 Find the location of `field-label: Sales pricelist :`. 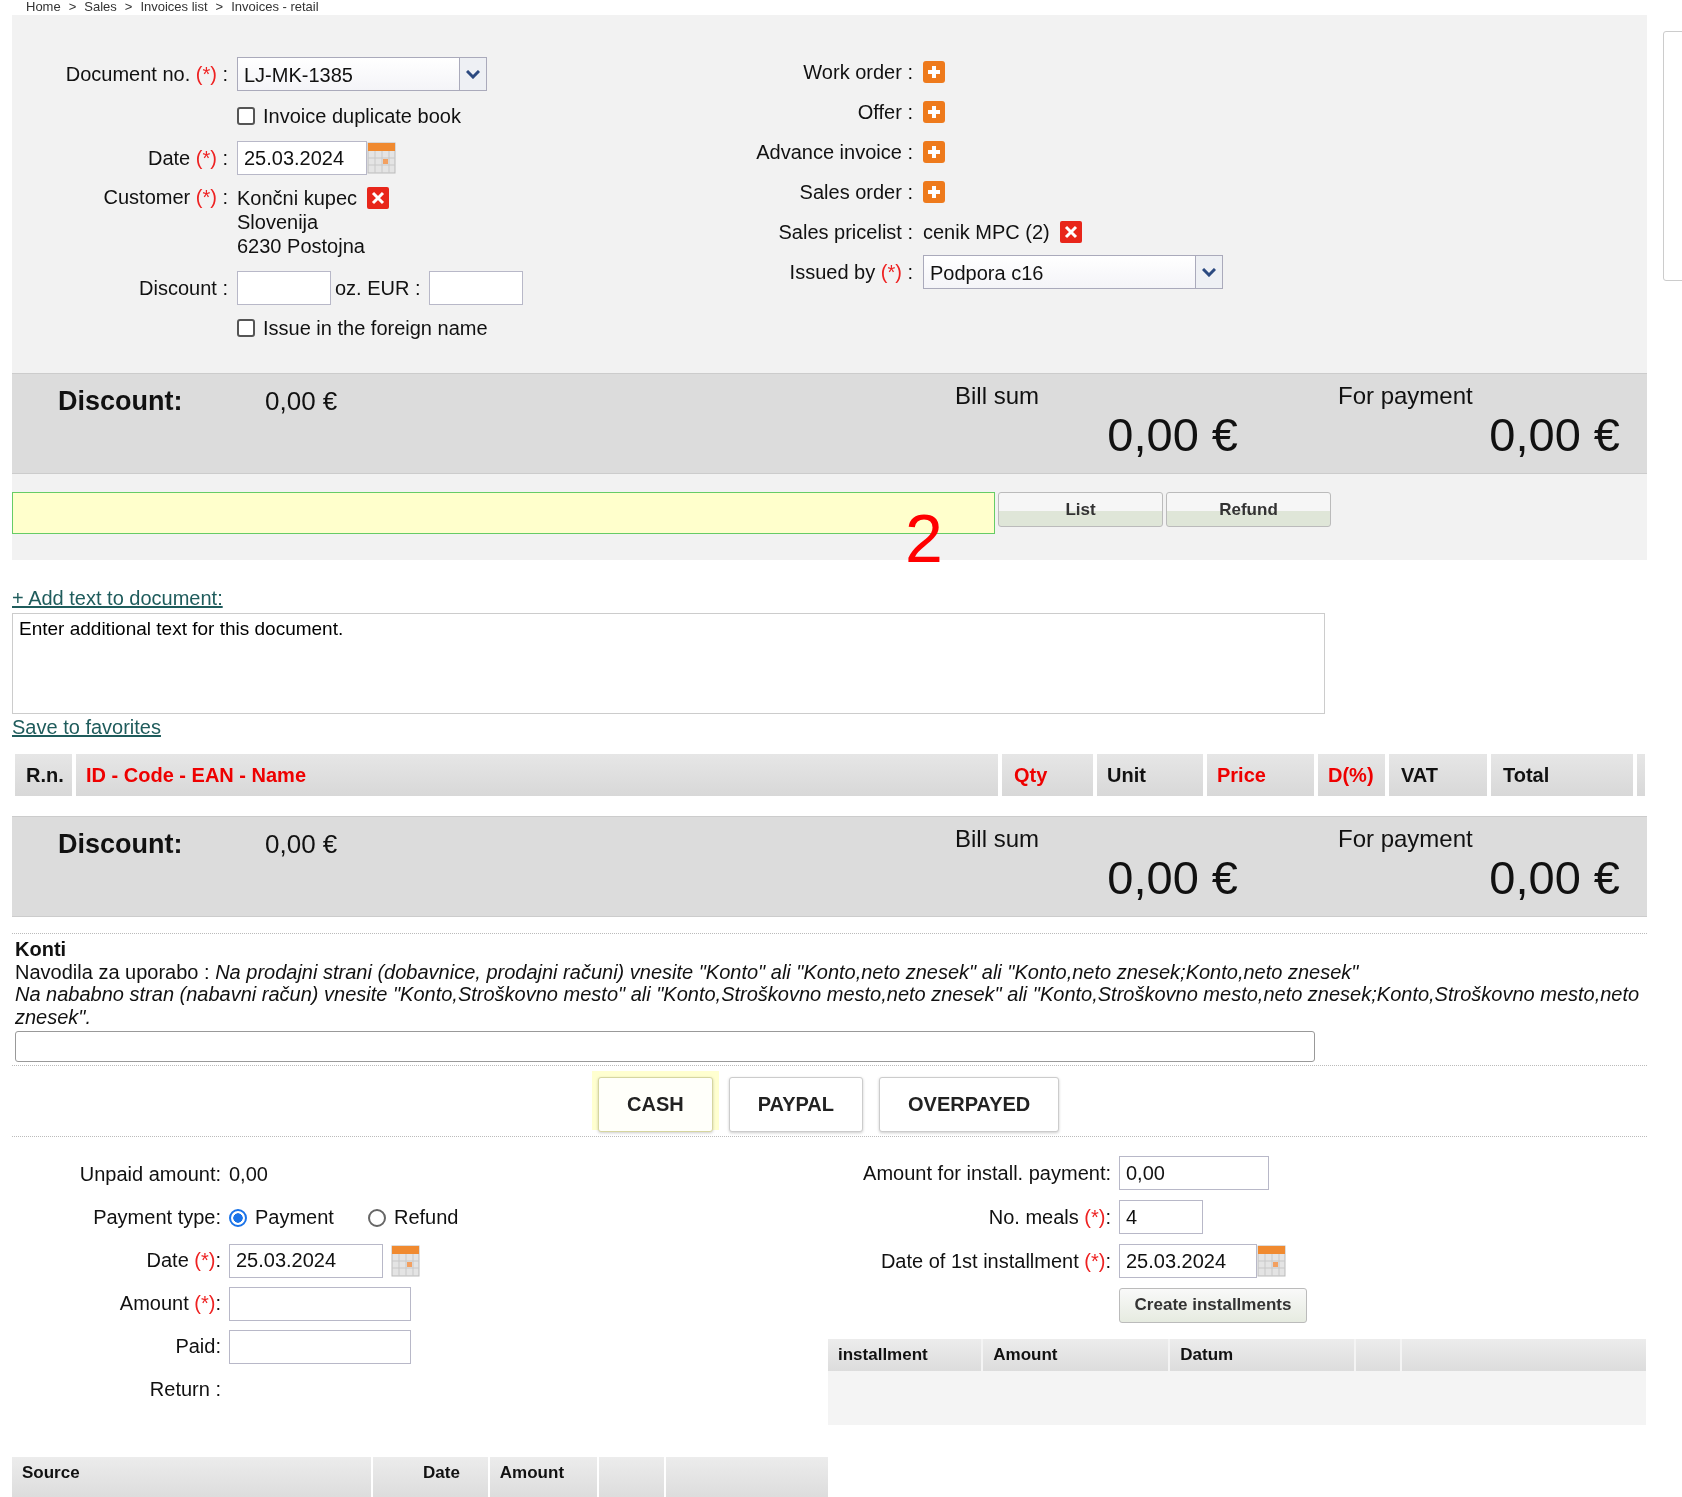

field-label: Sales pricelist : is located at coordinates (845, 232).